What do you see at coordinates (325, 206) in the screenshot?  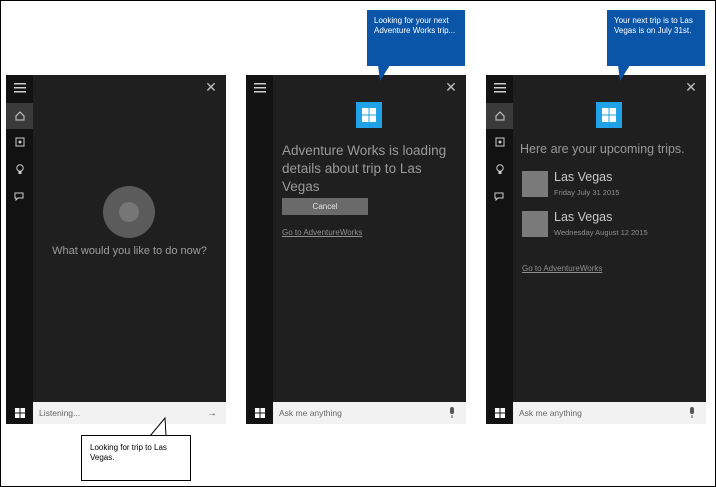 I see `cancel-button: Cancel` at bounding box center [325, 206].